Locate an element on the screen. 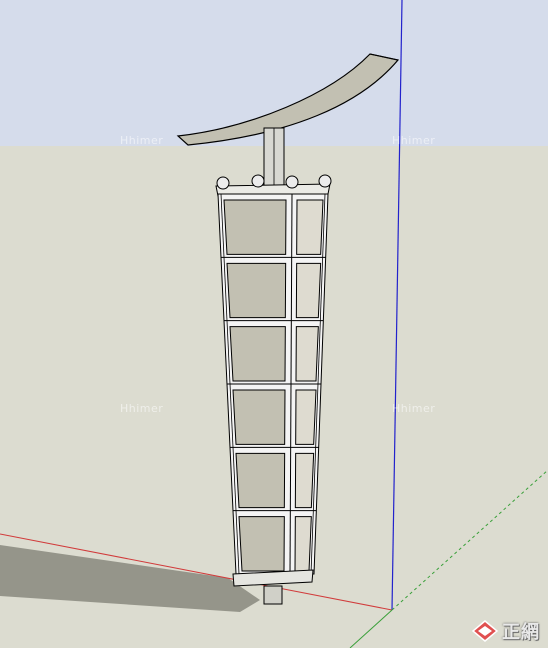 The image size is (548, 652). lamp-column is located at coordinates (273, 384).